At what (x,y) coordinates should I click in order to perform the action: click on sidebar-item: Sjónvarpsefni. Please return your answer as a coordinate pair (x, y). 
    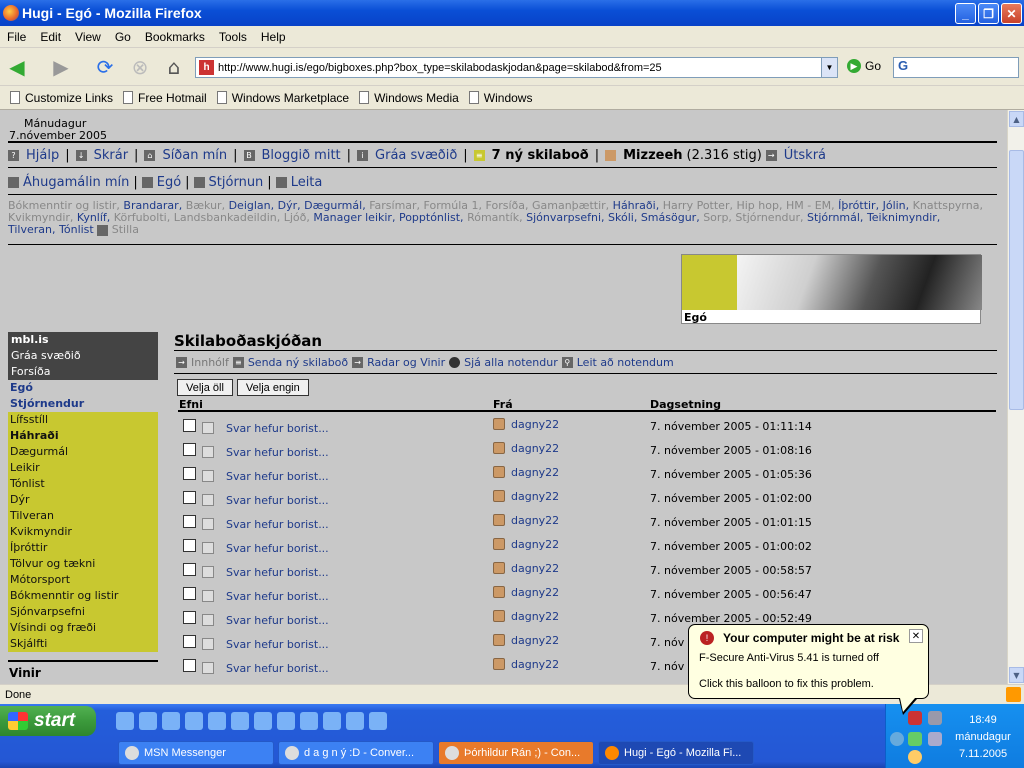
    Looking at the image, I should click on (83, 612).